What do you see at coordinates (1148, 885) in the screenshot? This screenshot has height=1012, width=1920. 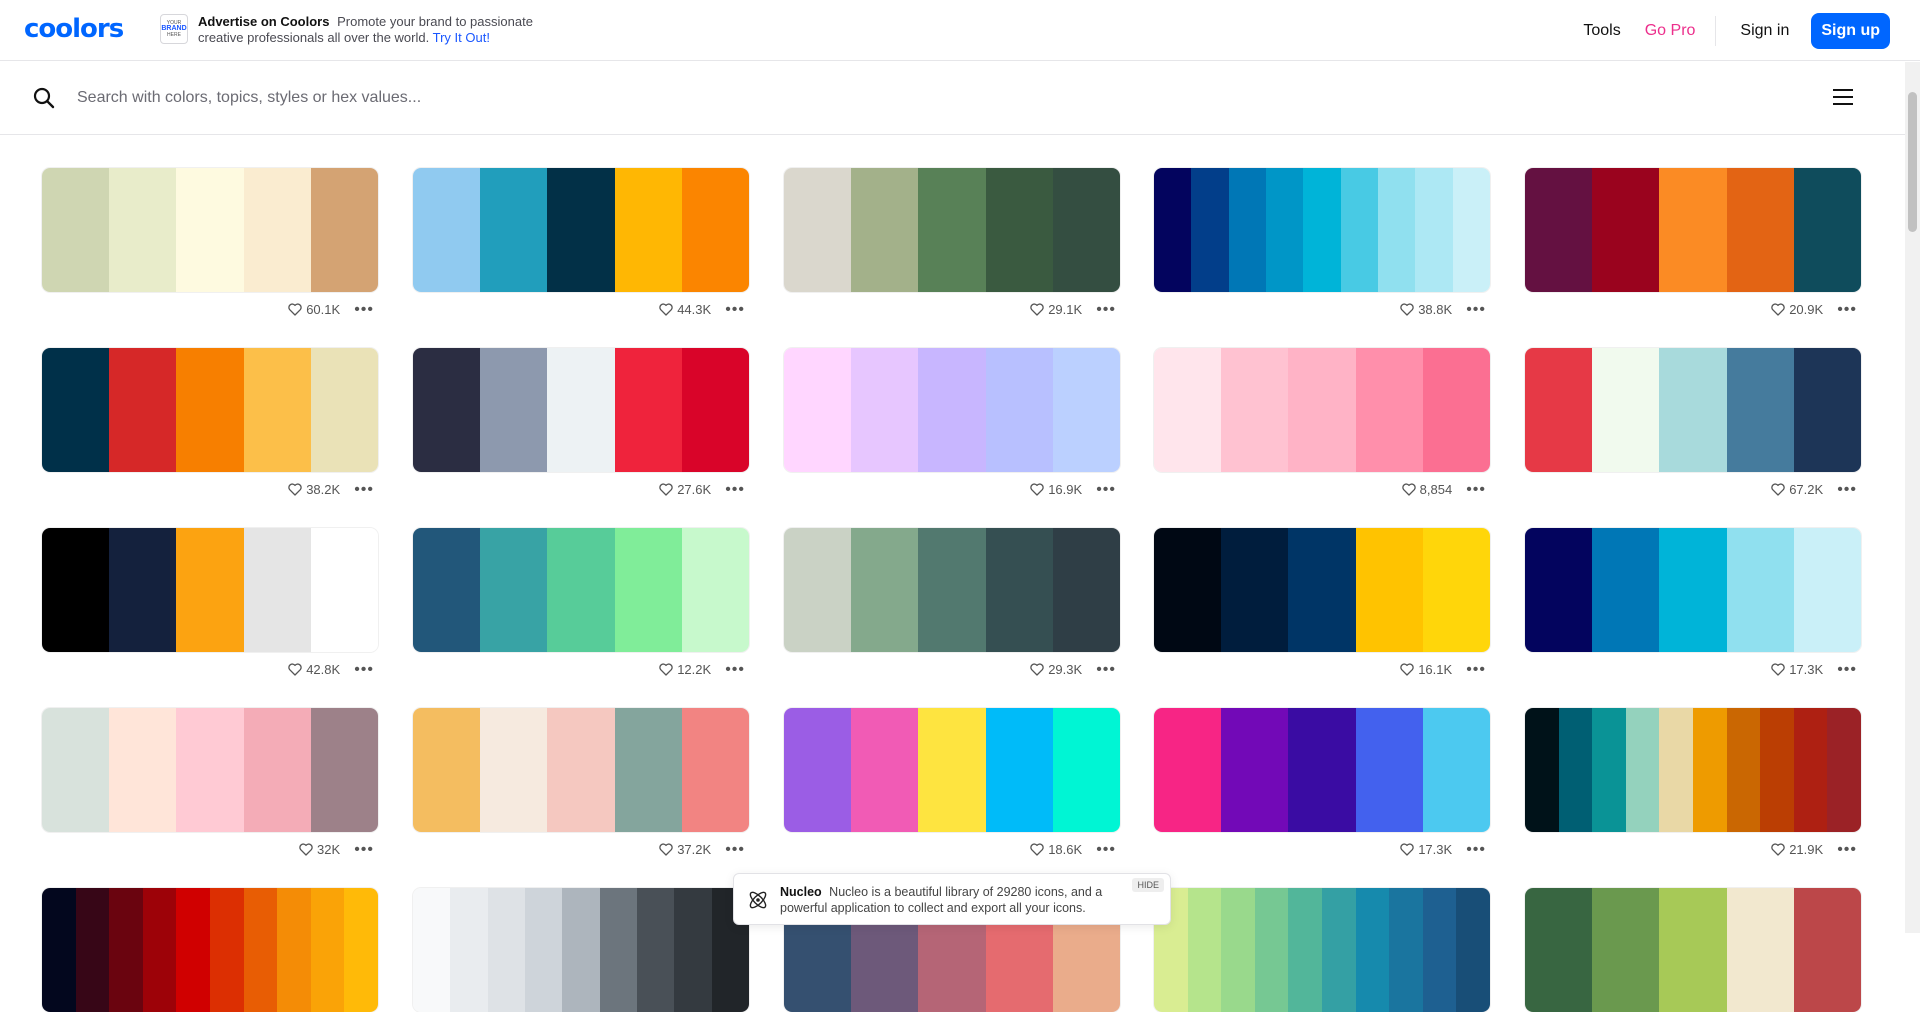 I see `popup-hide-button: HIDE` at bounding box center [1148, 885].